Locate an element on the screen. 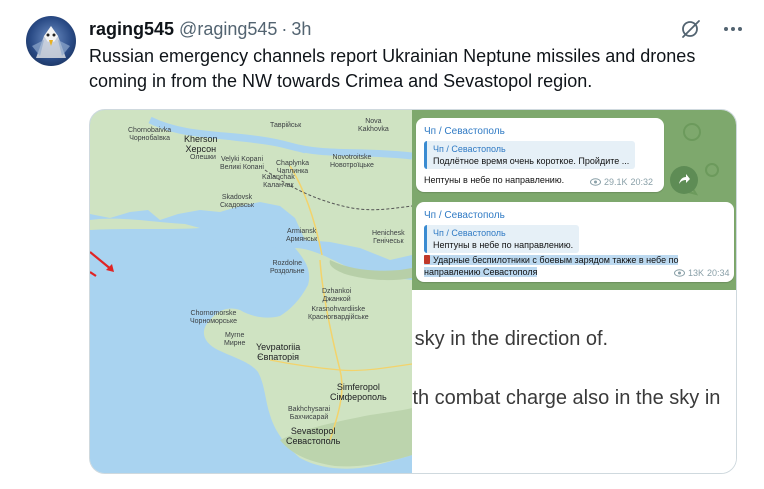  map-label-chornomorske: Chornomorske Чорноморське is located at coordinates (213, 317).